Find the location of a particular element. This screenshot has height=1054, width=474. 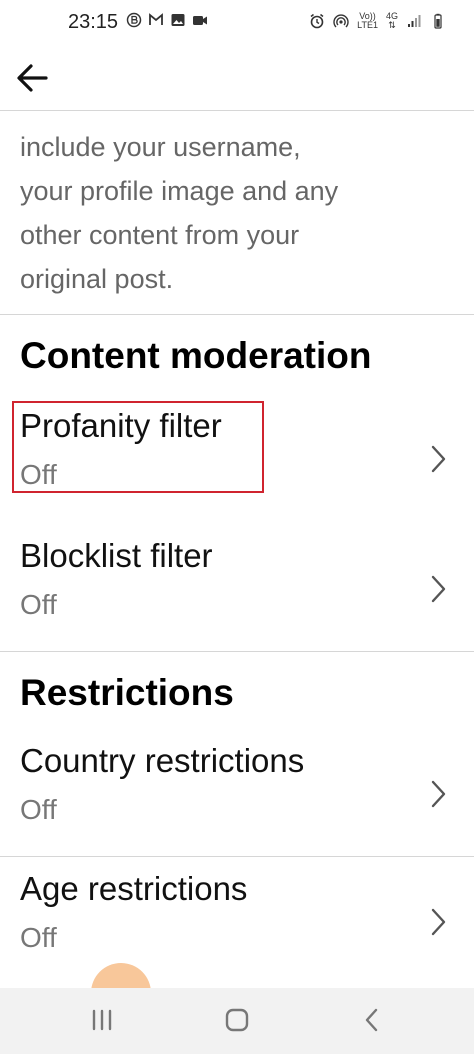

volte-indicator: Vo)) LTE1 is located at coordinates (367, 20).